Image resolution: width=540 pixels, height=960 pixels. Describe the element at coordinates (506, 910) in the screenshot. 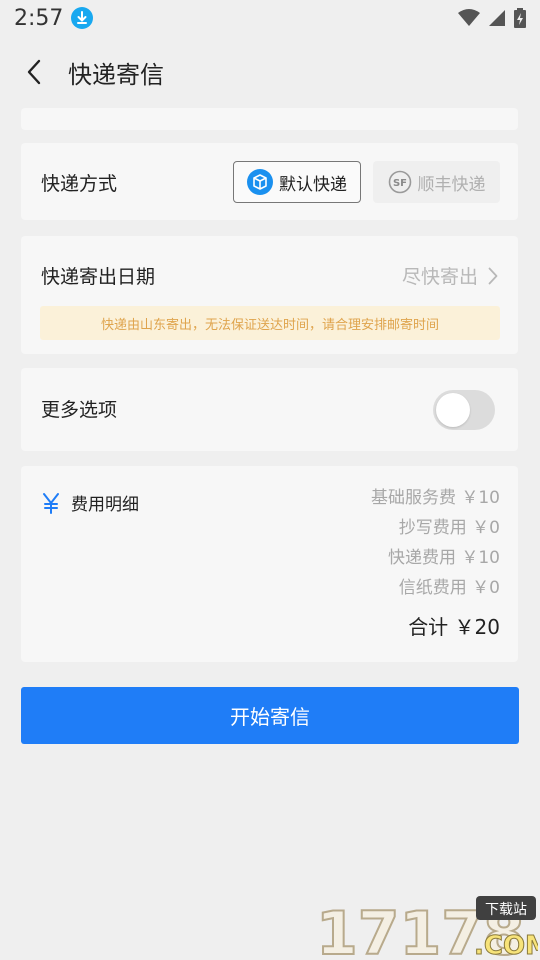

I see `watermark-badge: 下载站` at that location.